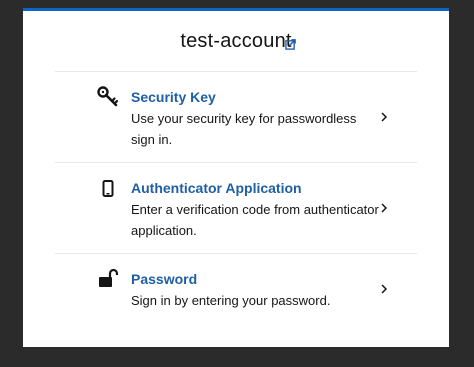 Image resolution: width=474 pixels, height=367 pixels. I want to click on account-name: test-account, so click(236, 40).